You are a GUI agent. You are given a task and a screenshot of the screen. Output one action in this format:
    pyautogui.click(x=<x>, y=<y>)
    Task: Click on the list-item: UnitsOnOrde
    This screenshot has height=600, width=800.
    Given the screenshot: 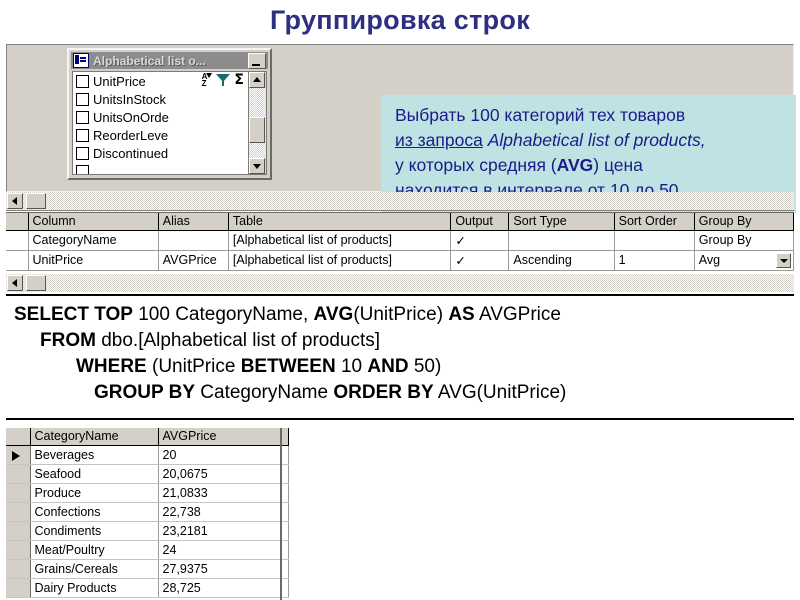 What is the action you would take?
    pyautogui.click(x=160, y=117)
    